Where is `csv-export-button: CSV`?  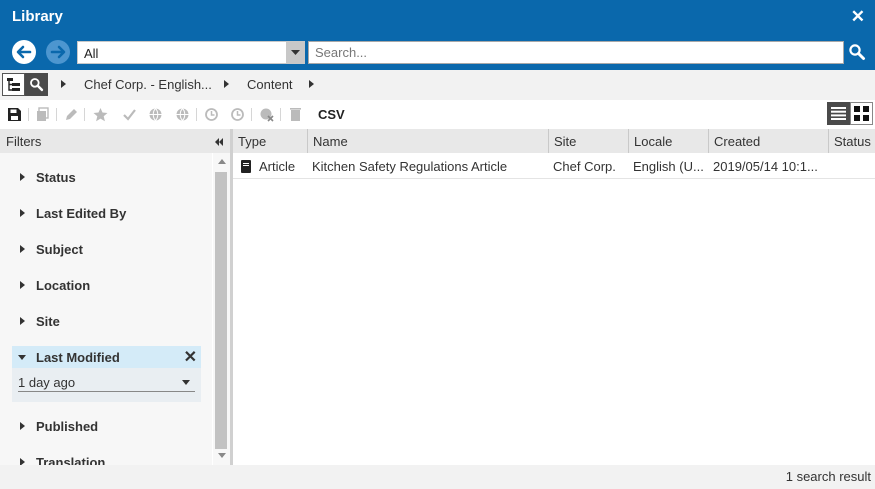 csv-export-button: CSV is located at coordinates (331, 114).